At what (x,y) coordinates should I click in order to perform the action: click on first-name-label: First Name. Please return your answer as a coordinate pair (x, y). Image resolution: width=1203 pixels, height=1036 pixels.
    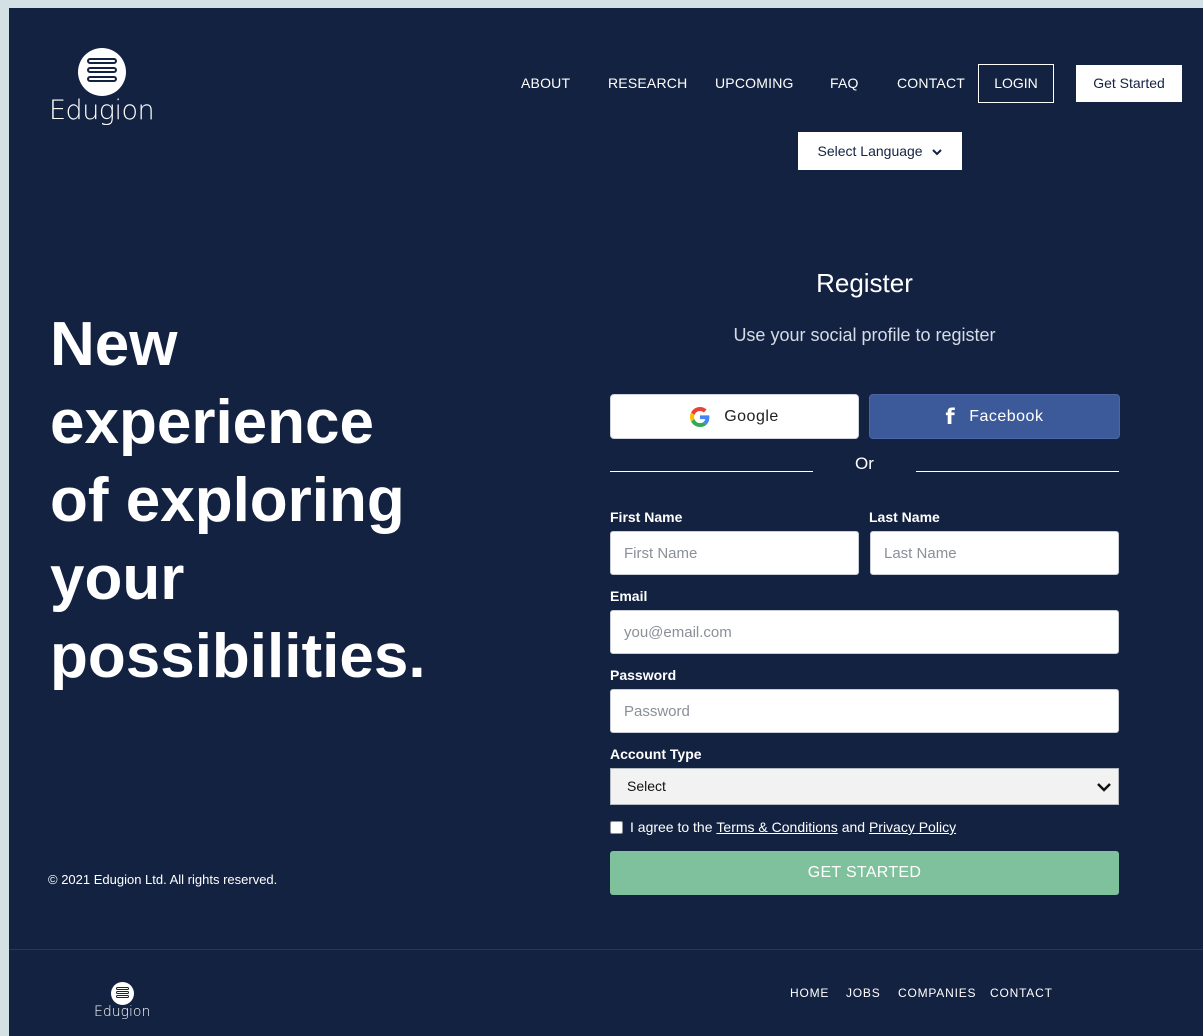
    Looking at the image, I should click on (646, 517).